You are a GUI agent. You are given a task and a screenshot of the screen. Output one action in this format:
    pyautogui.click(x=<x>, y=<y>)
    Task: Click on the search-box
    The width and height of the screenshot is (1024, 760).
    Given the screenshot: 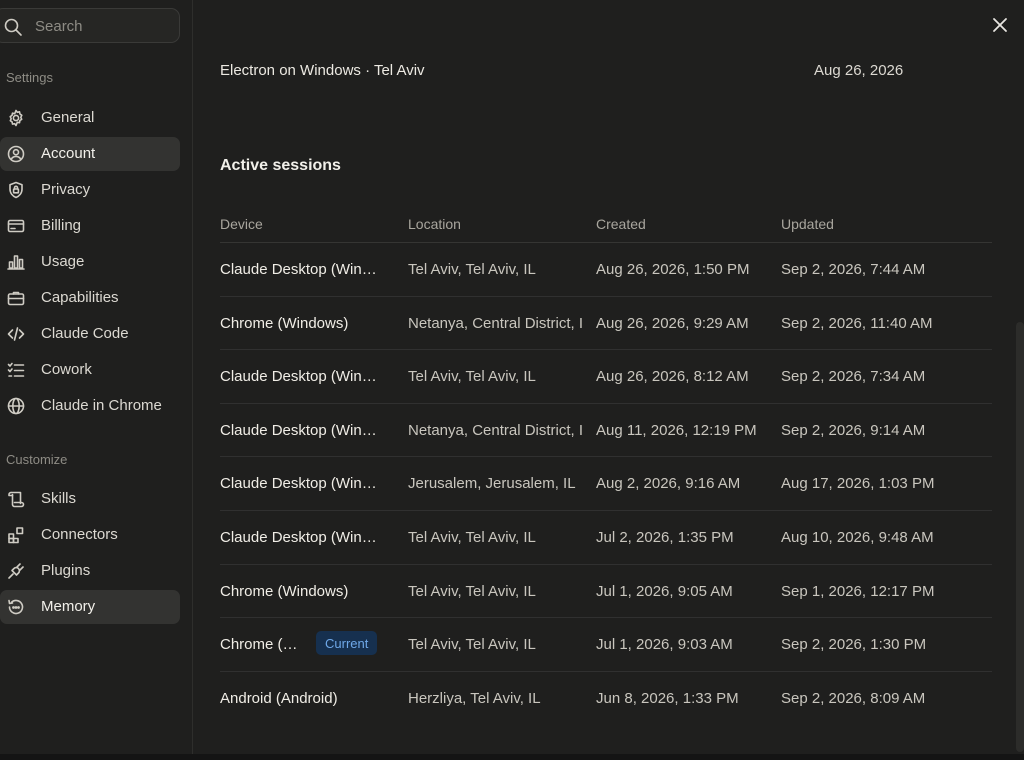 What is the action you would take?
    pyautogui.click(x=90, y=25)
    